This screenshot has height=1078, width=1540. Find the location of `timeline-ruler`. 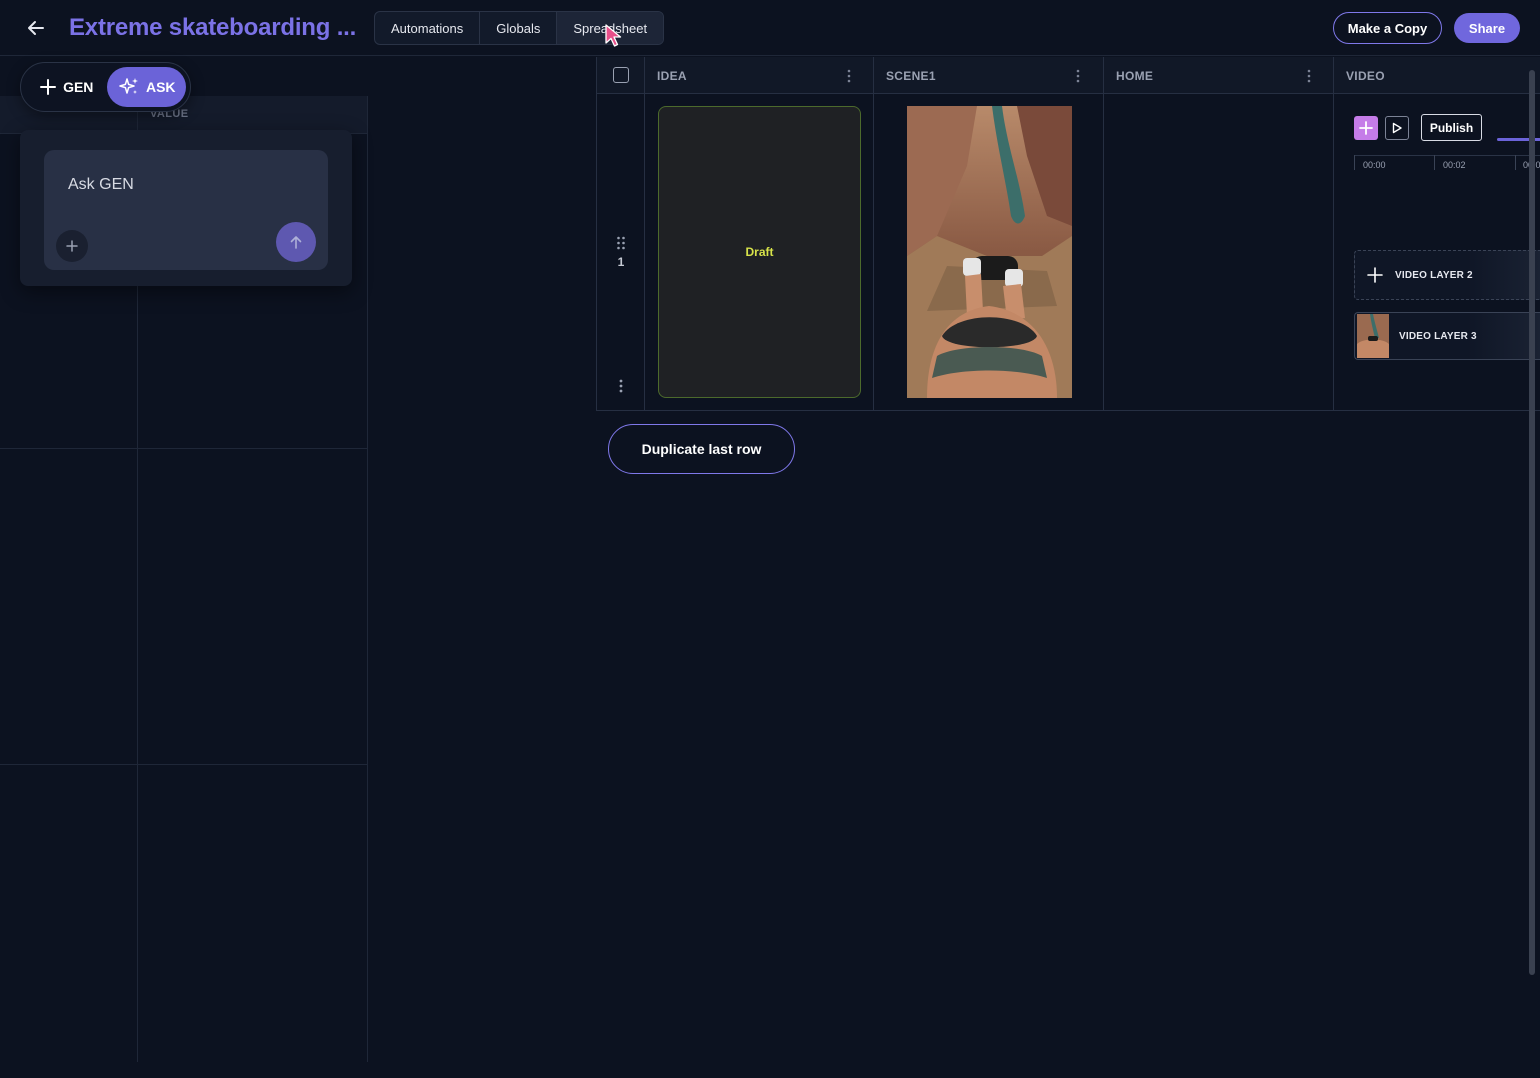

timeline-ruler is located at coordinates (1447, 155).